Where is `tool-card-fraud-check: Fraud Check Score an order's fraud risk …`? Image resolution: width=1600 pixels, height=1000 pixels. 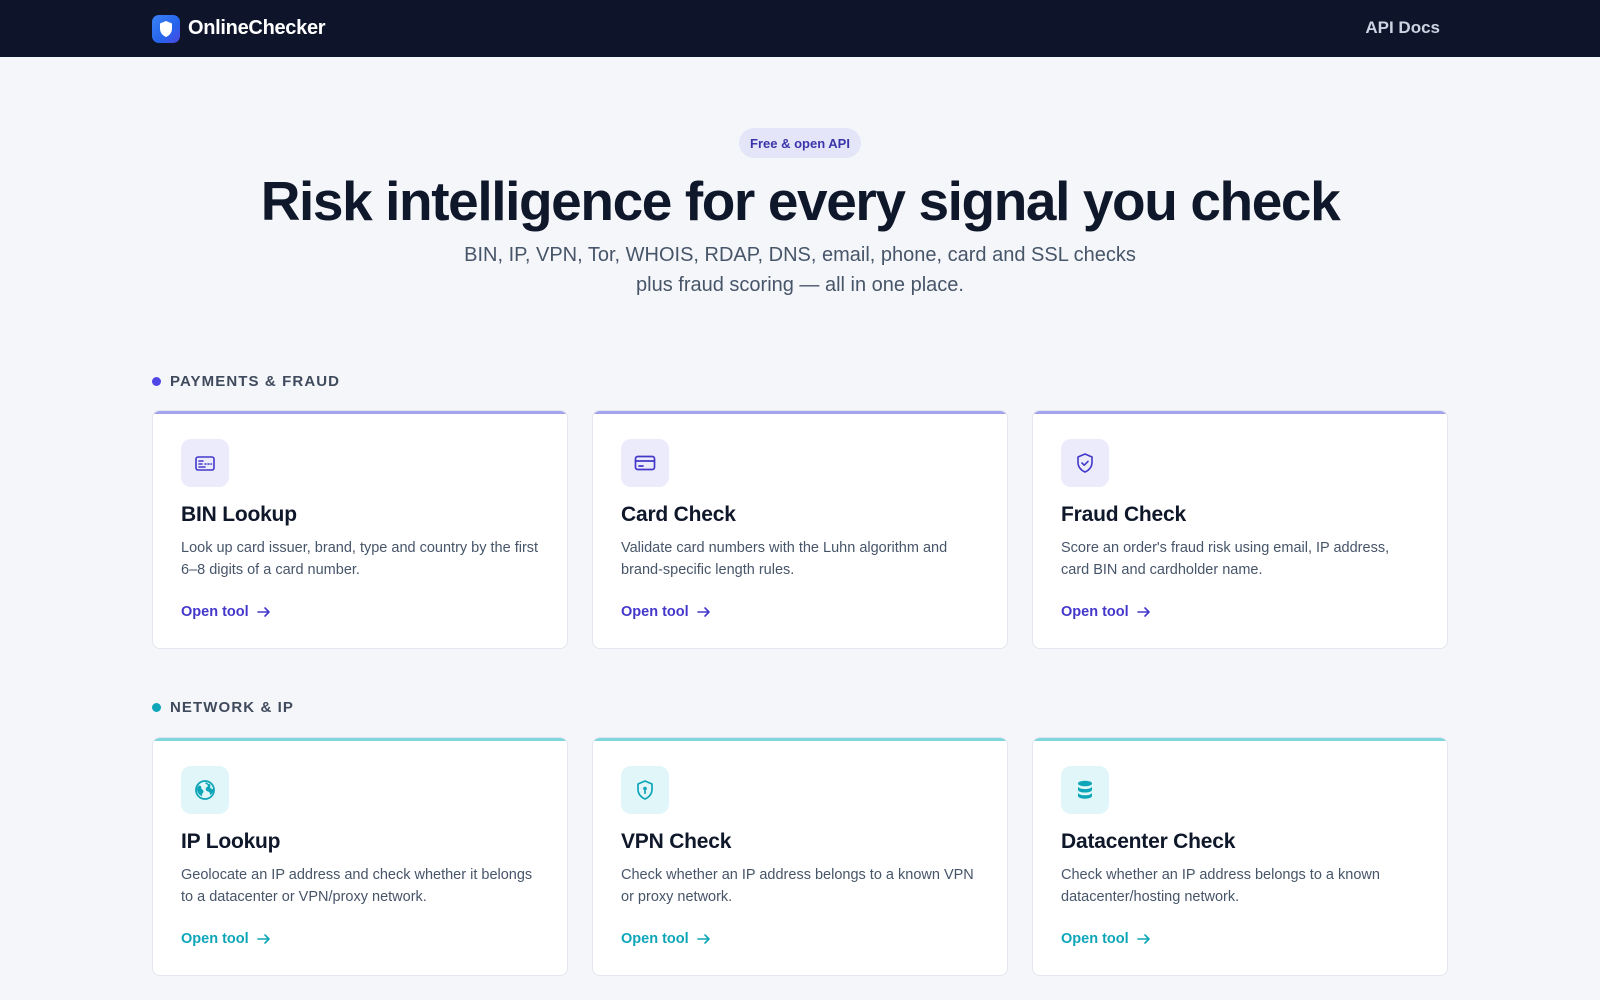
tool-card-fraud-check: Fraud Check Score an order's fraud risk … is located at coordinates (1240, 529).